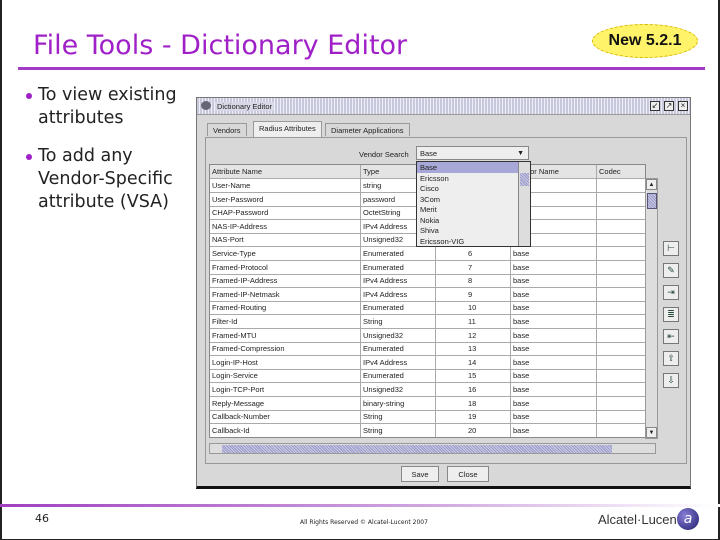  What do you see at coordinates (427, 268) in the screenshot?
I see `table-row: Framed-Protocol Enumerated 7 base` at bounding box center [427, 268].